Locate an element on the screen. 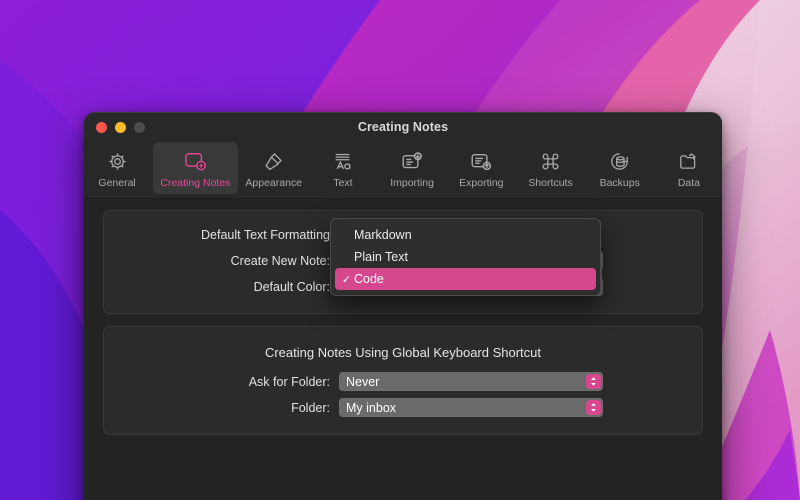 The height and width of the screenshot is (500, 800). tab-data: Data is located at coordinates (689, 168).